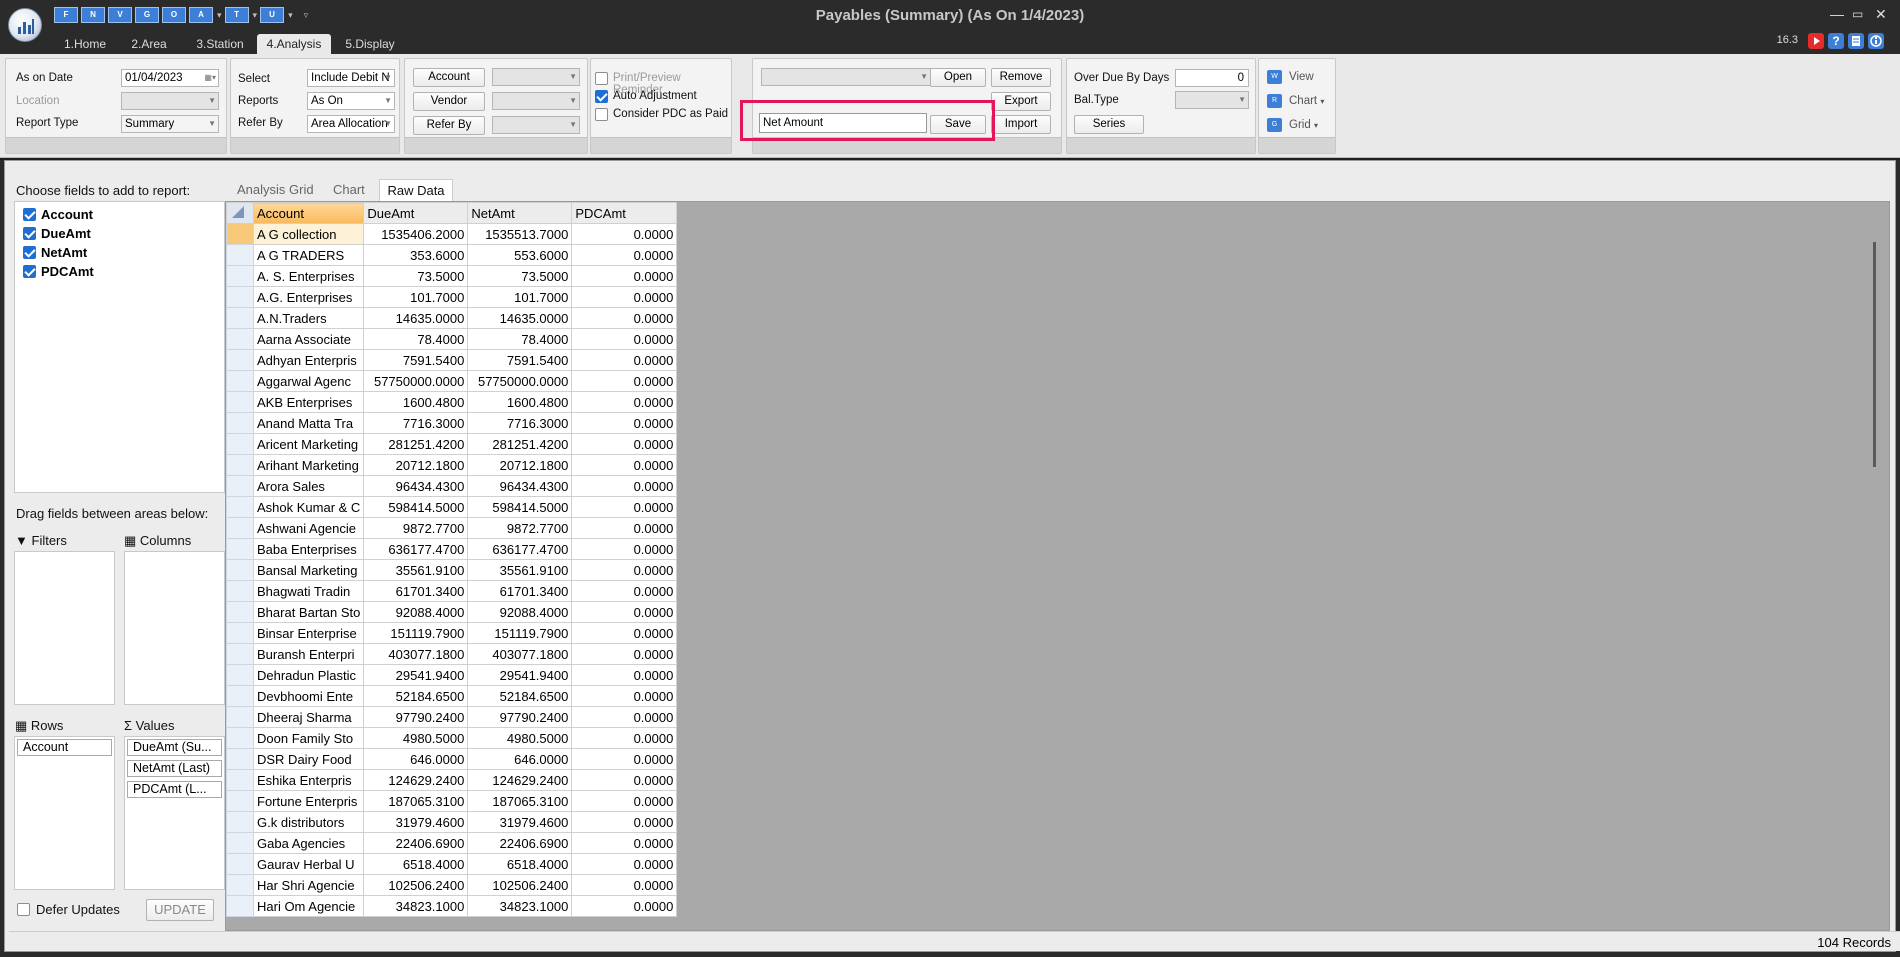 The image size is (1900, 957). I want to click on save-button: Save, so click(958, 124).